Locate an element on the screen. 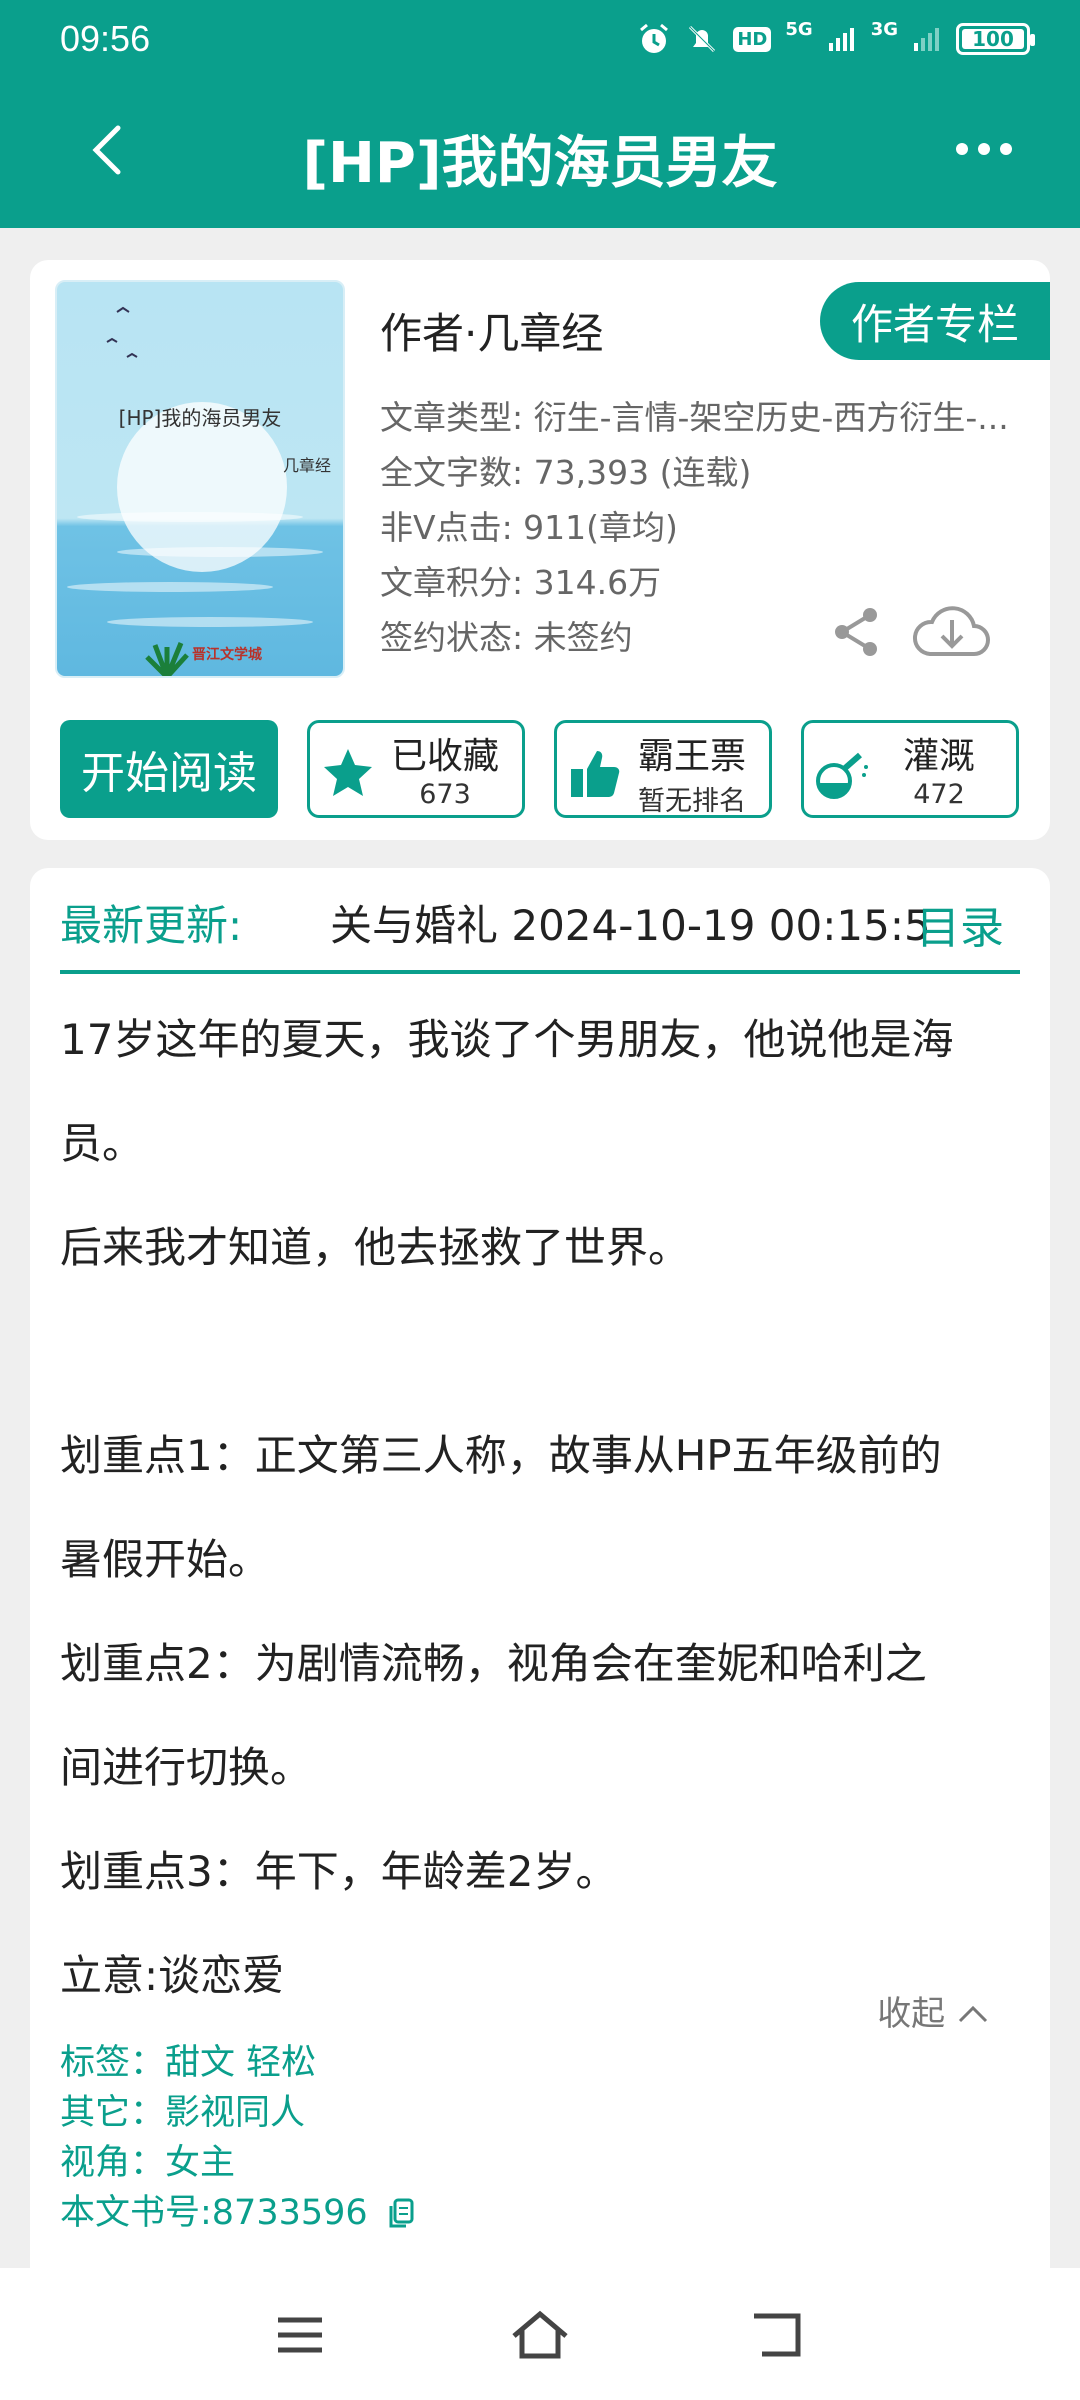 The image size is (1080, 2400). system-nav-bar is located at coordinates (540, 2334).